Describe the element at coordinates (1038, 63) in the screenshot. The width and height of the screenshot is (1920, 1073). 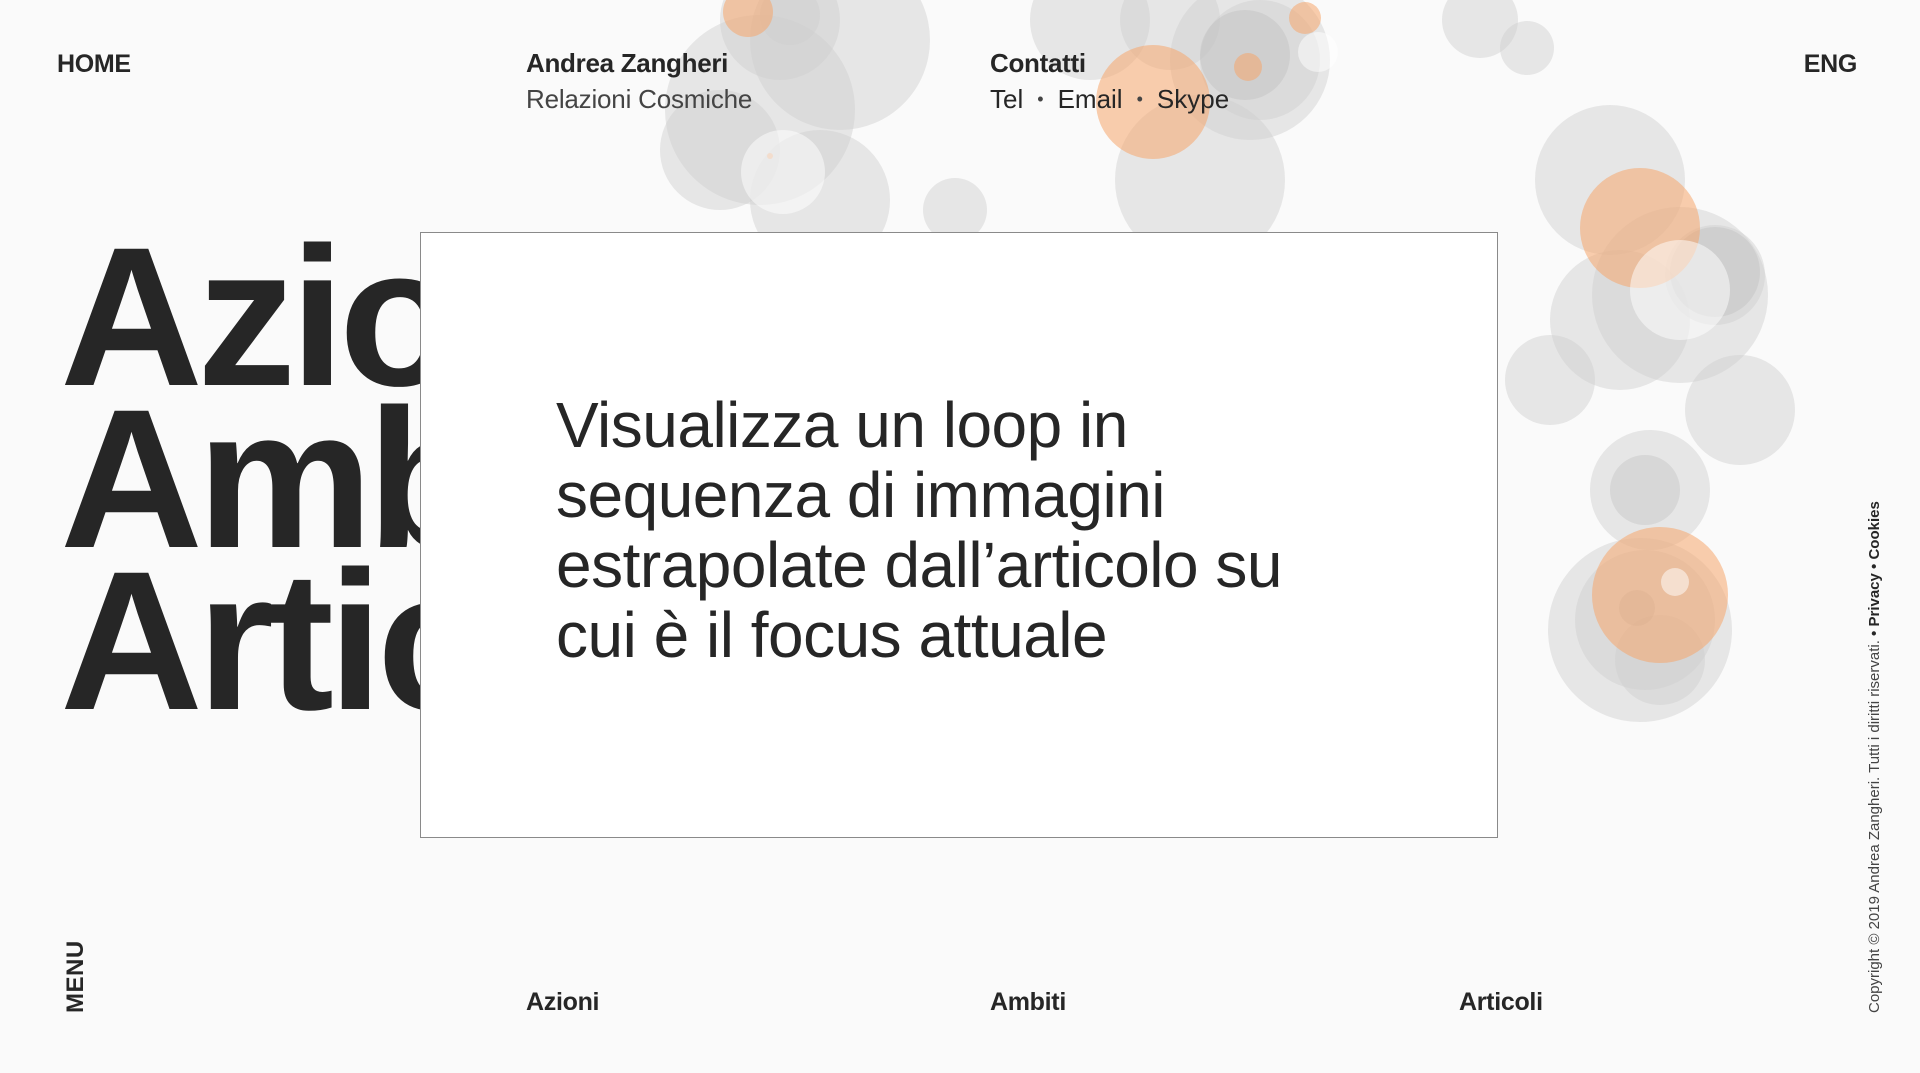
I see `contacts-title: Contatti` at that location.